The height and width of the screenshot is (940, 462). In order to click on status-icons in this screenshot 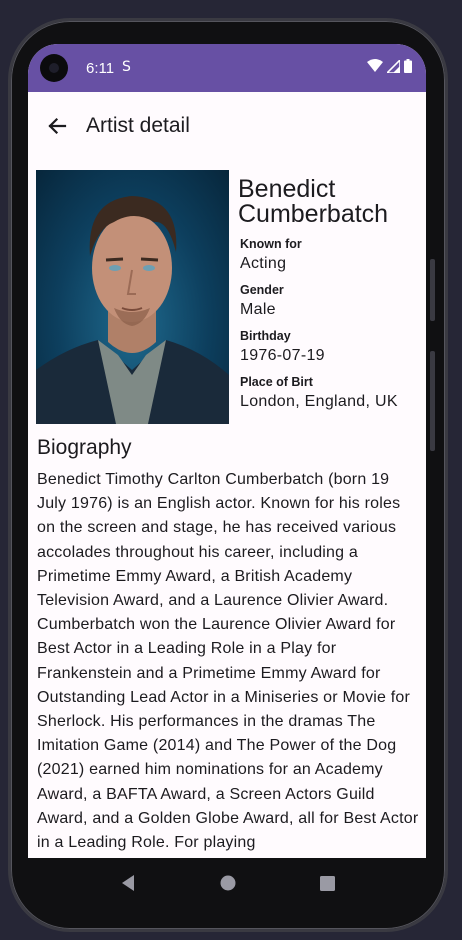, I will do `click(389, 66)`.